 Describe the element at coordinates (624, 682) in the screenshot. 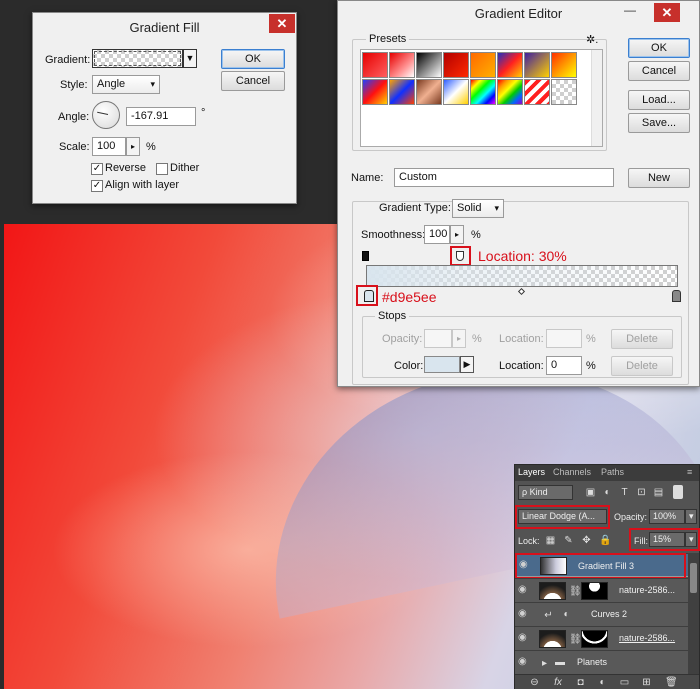

I see `folder-icon: ▭` at that location.